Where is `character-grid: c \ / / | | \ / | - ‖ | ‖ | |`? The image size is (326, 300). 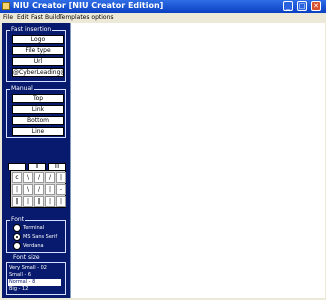
character-grid: c \ / / | | \ / | - ‖ | ‖ | | is located at coordinates (38, 189).